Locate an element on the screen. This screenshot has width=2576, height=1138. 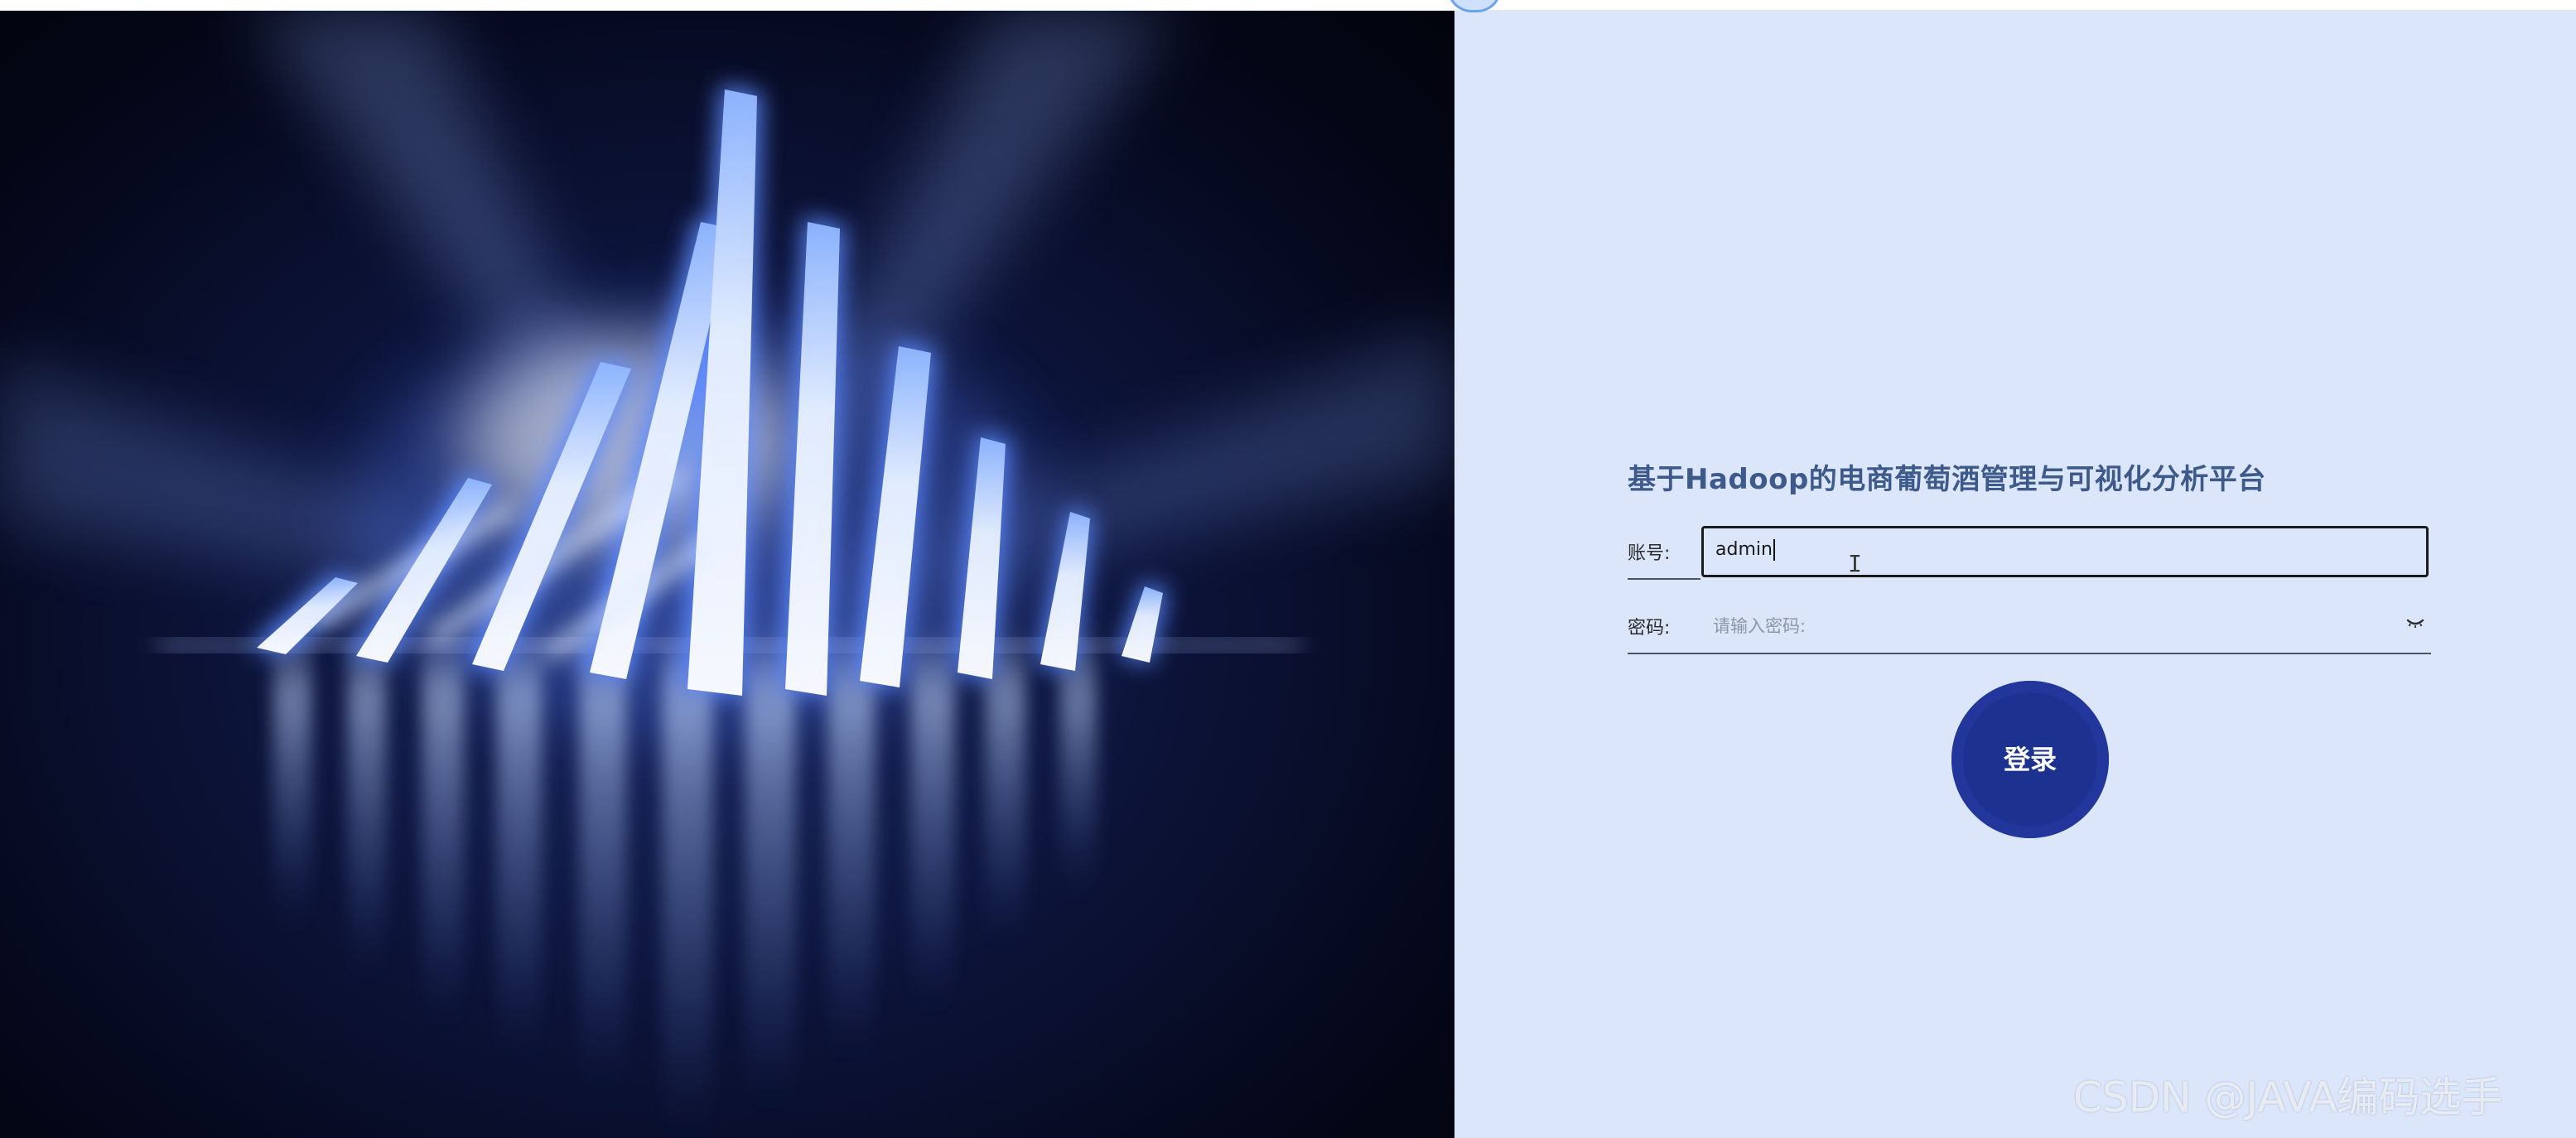
account-label: 账号: is located at coordinates (1650, 553).